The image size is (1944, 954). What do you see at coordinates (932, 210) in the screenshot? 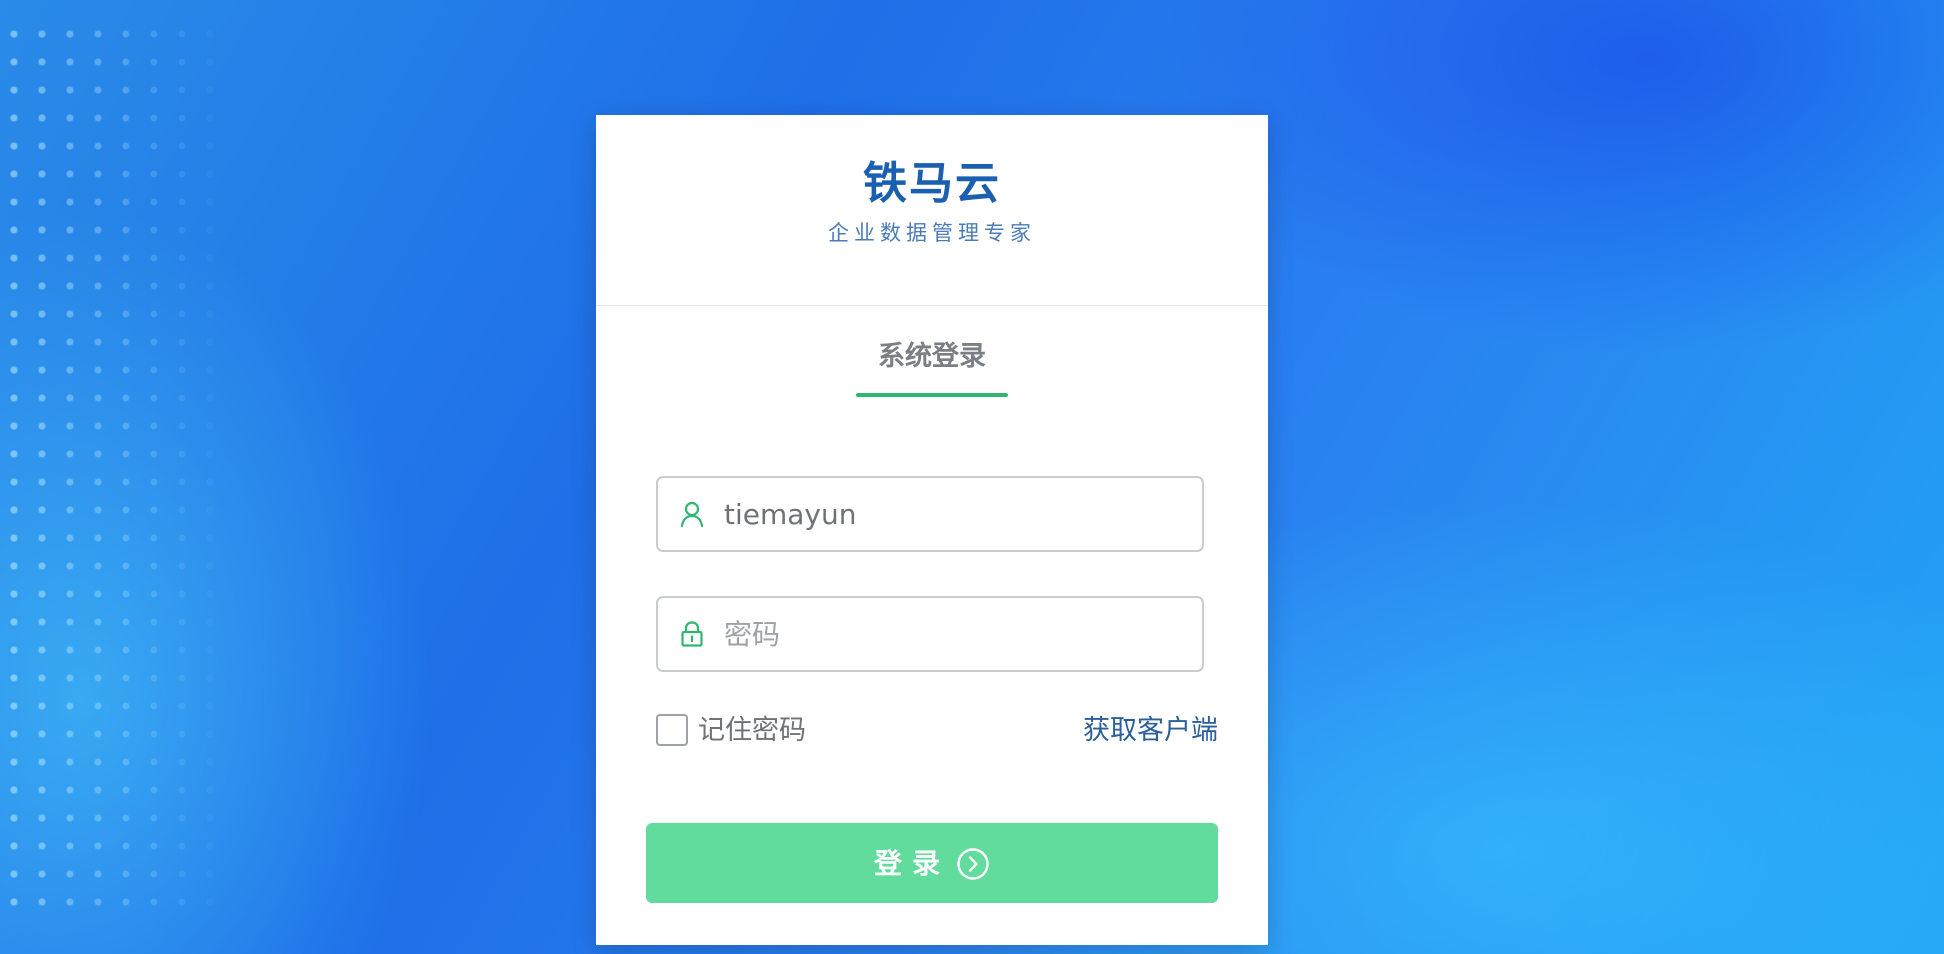
I see `brand-header: 铁马云 企业数据管理专家` at bounding box center [932, 210].